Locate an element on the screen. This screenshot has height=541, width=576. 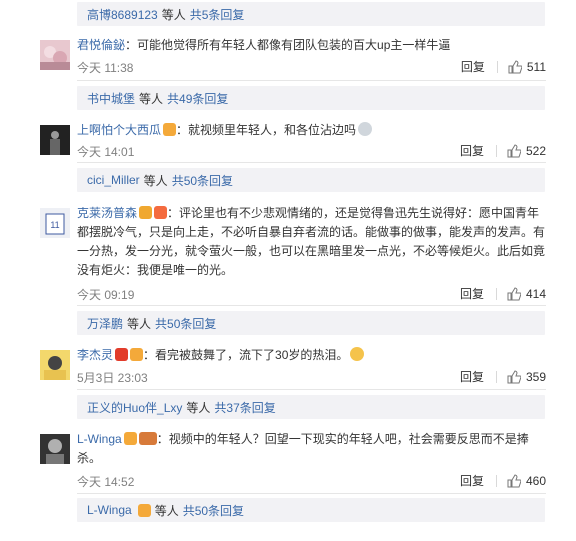
comment-time: 5月3日 23:03 is located at coordinates (112, 378).